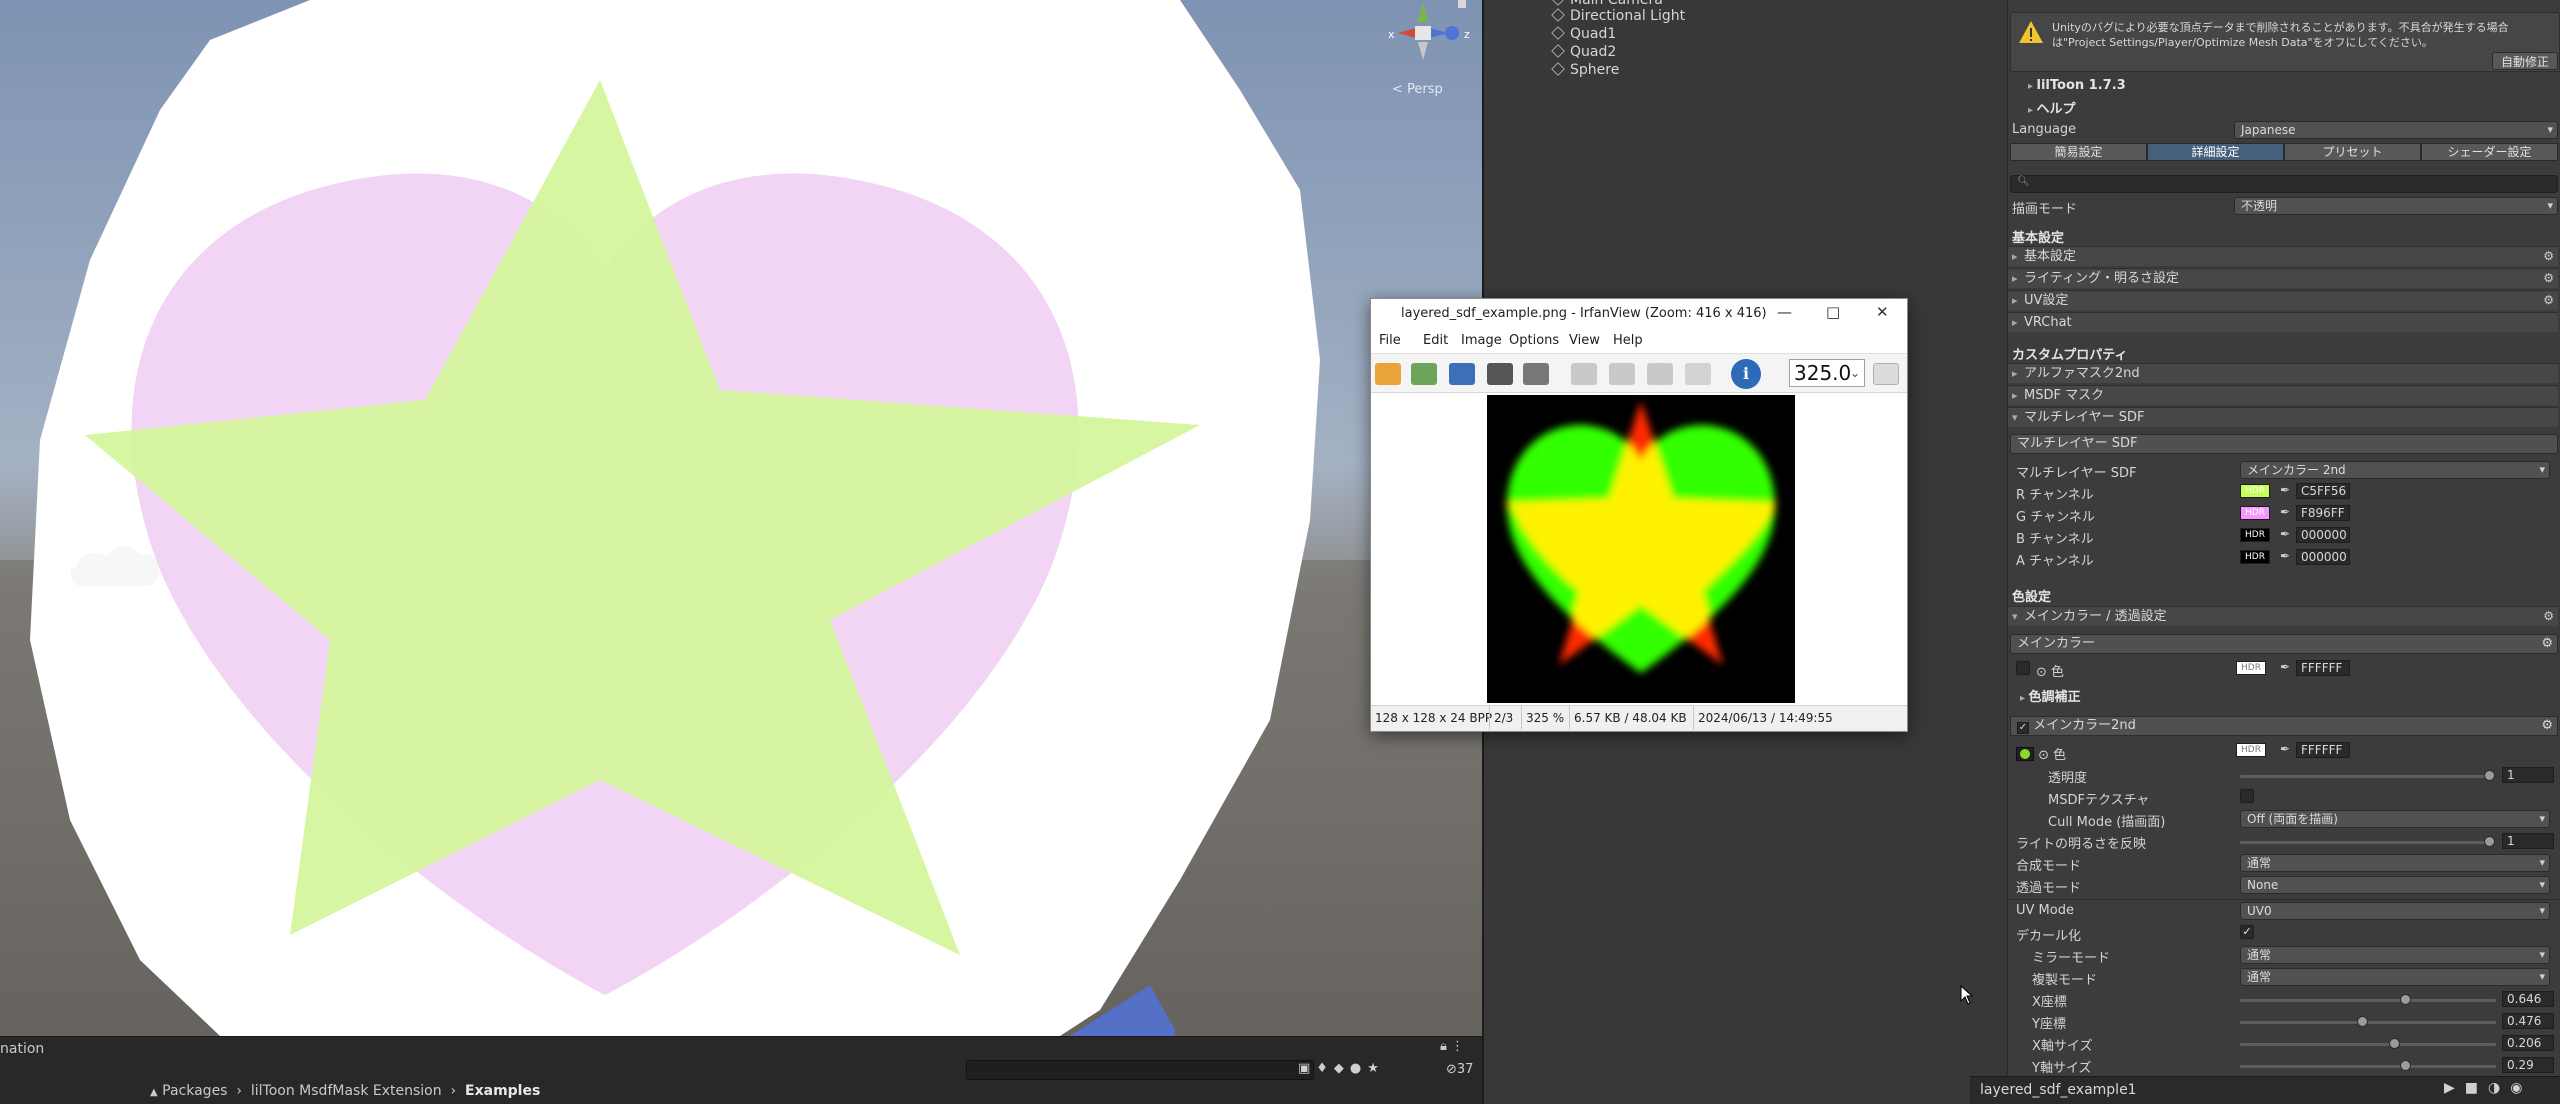  Describe the element at coordinates (2323, 557) in the screenshot. I see `a-channel-hex: 000000` at that location.